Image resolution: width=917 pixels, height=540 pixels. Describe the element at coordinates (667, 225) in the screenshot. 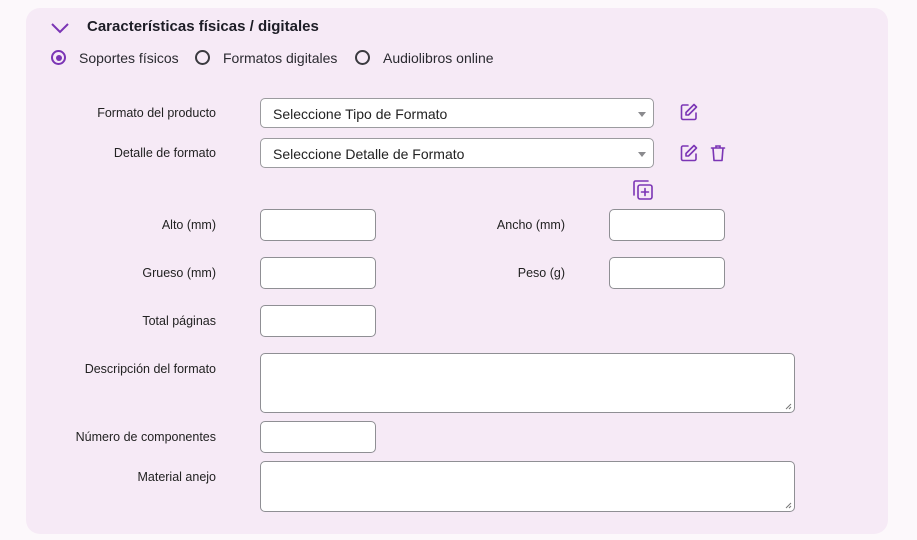

I see `width-input` at that location.